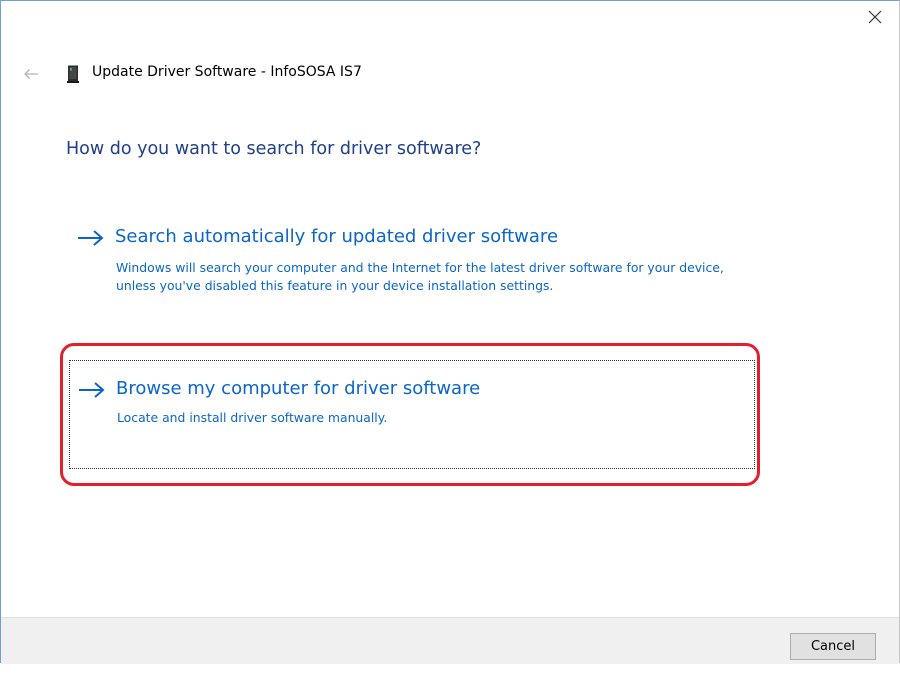 This screenshot has height=675, width=900. What do you see at coordinates (298, 388) in the screenshot?
I see `option-title: Browse my computer for driver software` at bounding box center [298, 388].